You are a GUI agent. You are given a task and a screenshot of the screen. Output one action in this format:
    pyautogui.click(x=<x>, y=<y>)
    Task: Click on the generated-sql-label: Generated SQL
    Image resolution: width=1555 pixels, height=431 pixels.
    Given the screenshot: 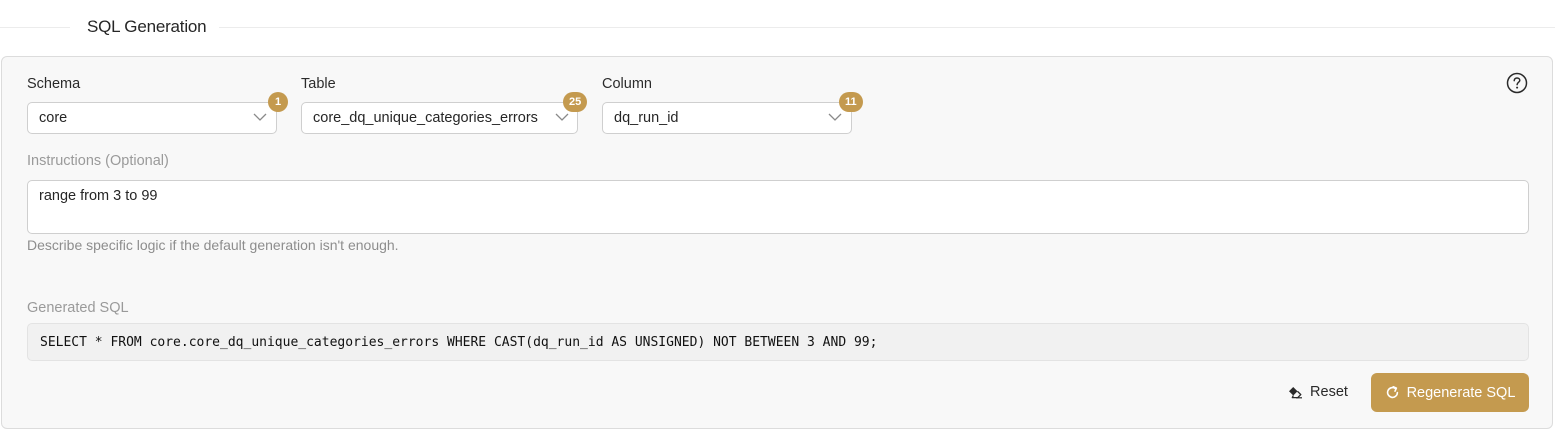 What is the action you would take?
    pyautogui.click(x=78, y=308)
    